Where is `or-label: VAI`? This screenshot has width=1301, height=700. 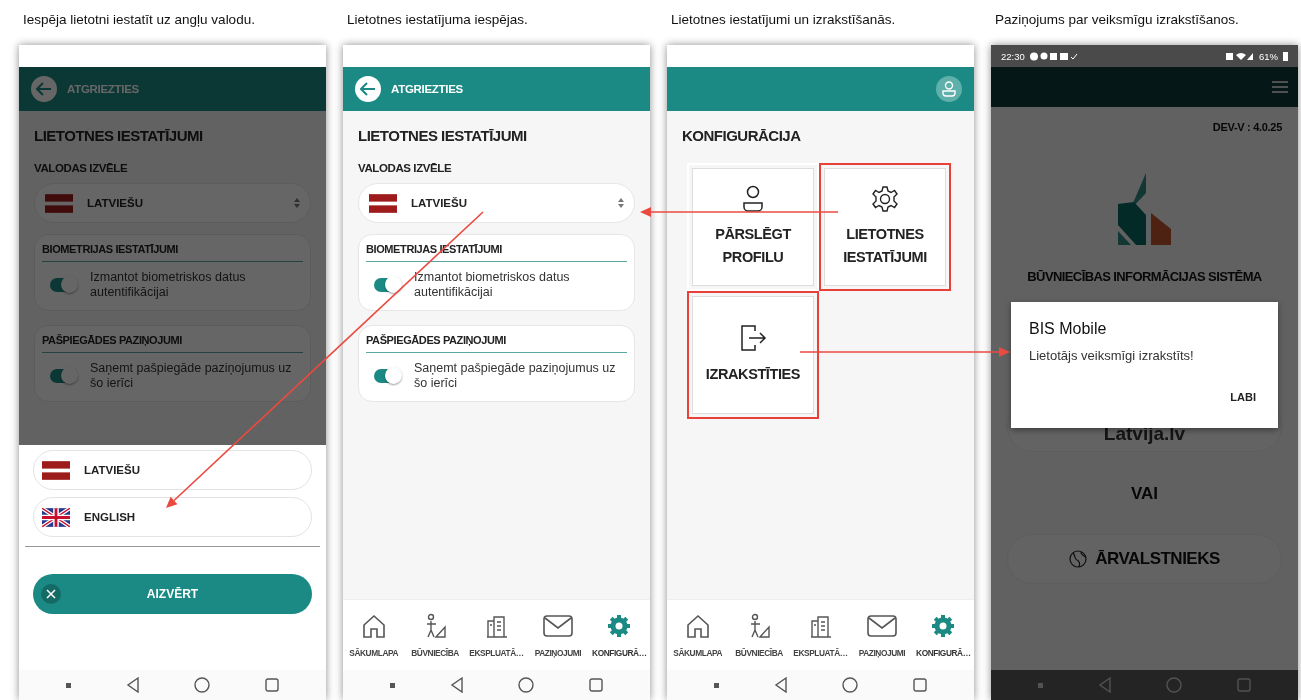 or-label: VAI is located at coordinates (1144, 494).